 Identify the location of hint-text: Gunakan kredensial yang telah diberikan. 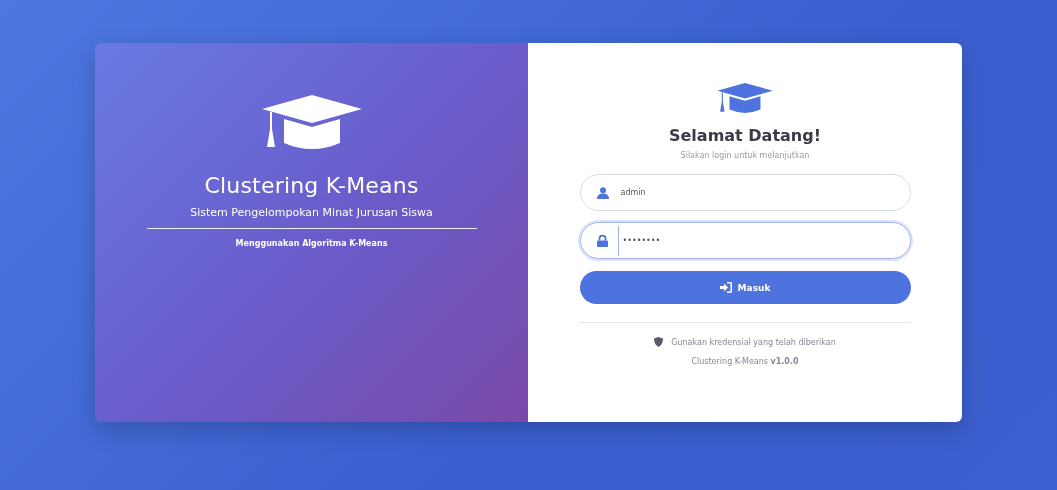
(753, 342).